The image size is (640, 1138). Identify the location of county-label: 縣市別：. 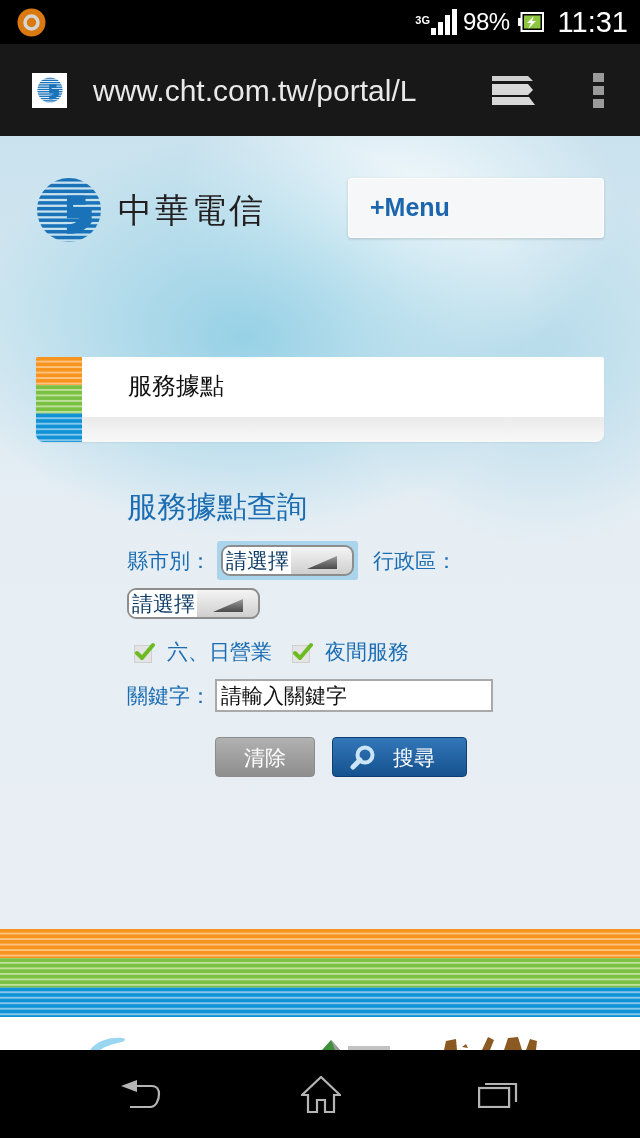
(169, 560).